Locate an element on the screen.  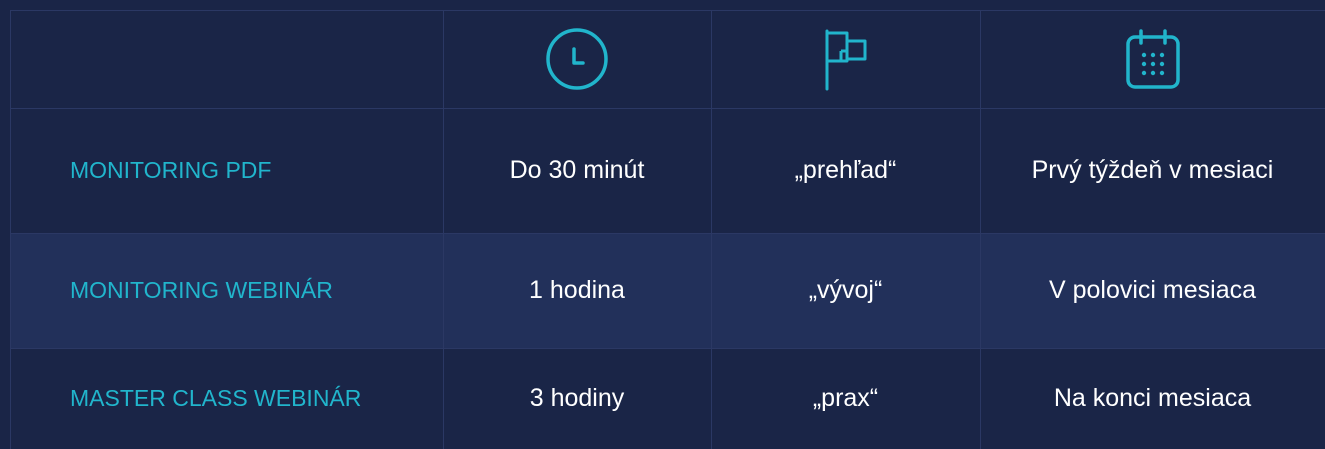
row-title: MONITORING PDF is located at coordinates (171, 170).